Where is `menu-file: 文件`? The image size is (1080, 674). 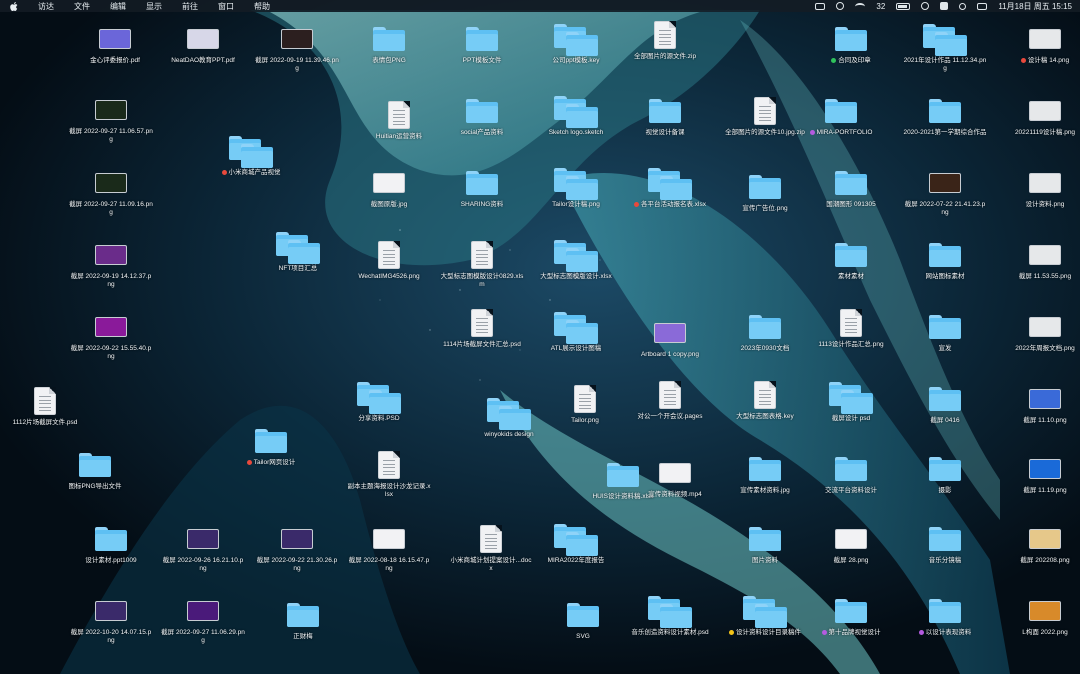 menu-file: 文件 is located at coordinates (82, 6).